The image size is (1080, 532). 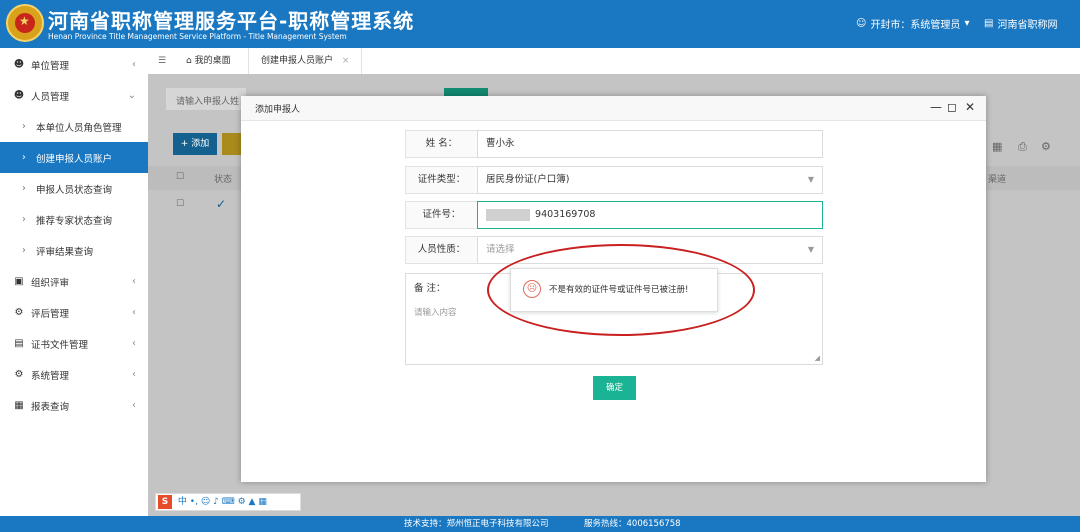 I want to click on skin-icon: ▲, so click(x=252, y=502).